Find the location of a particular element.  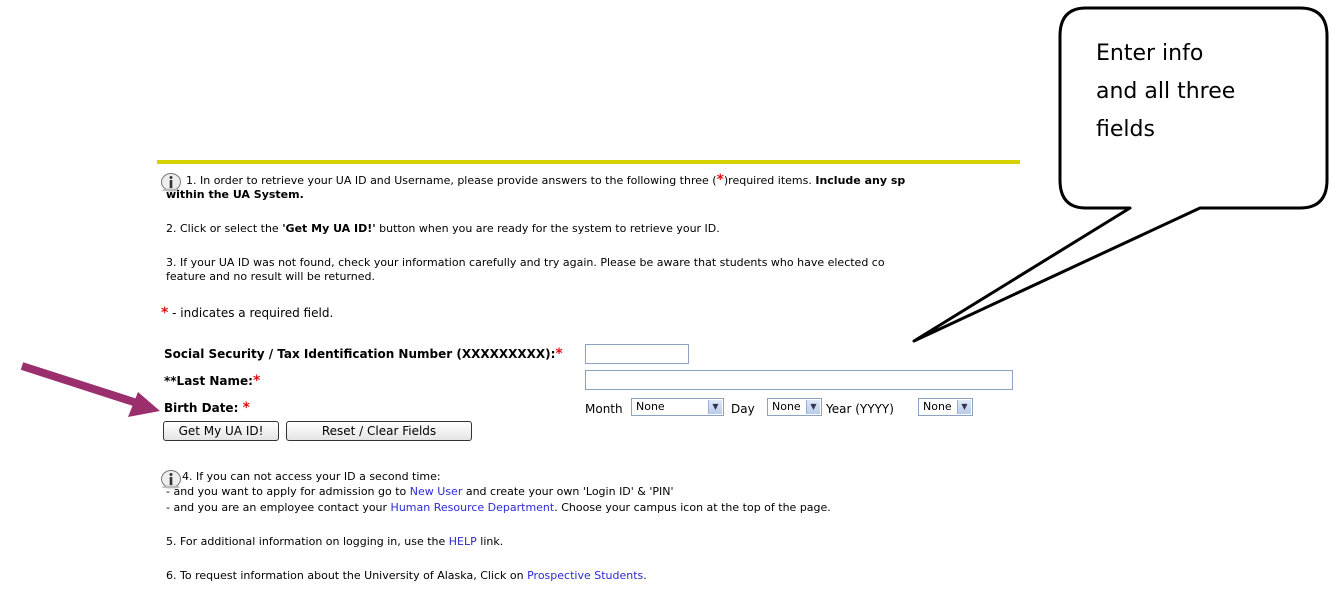

callout-line-2: and all three is located at coordinates (1166, 91).